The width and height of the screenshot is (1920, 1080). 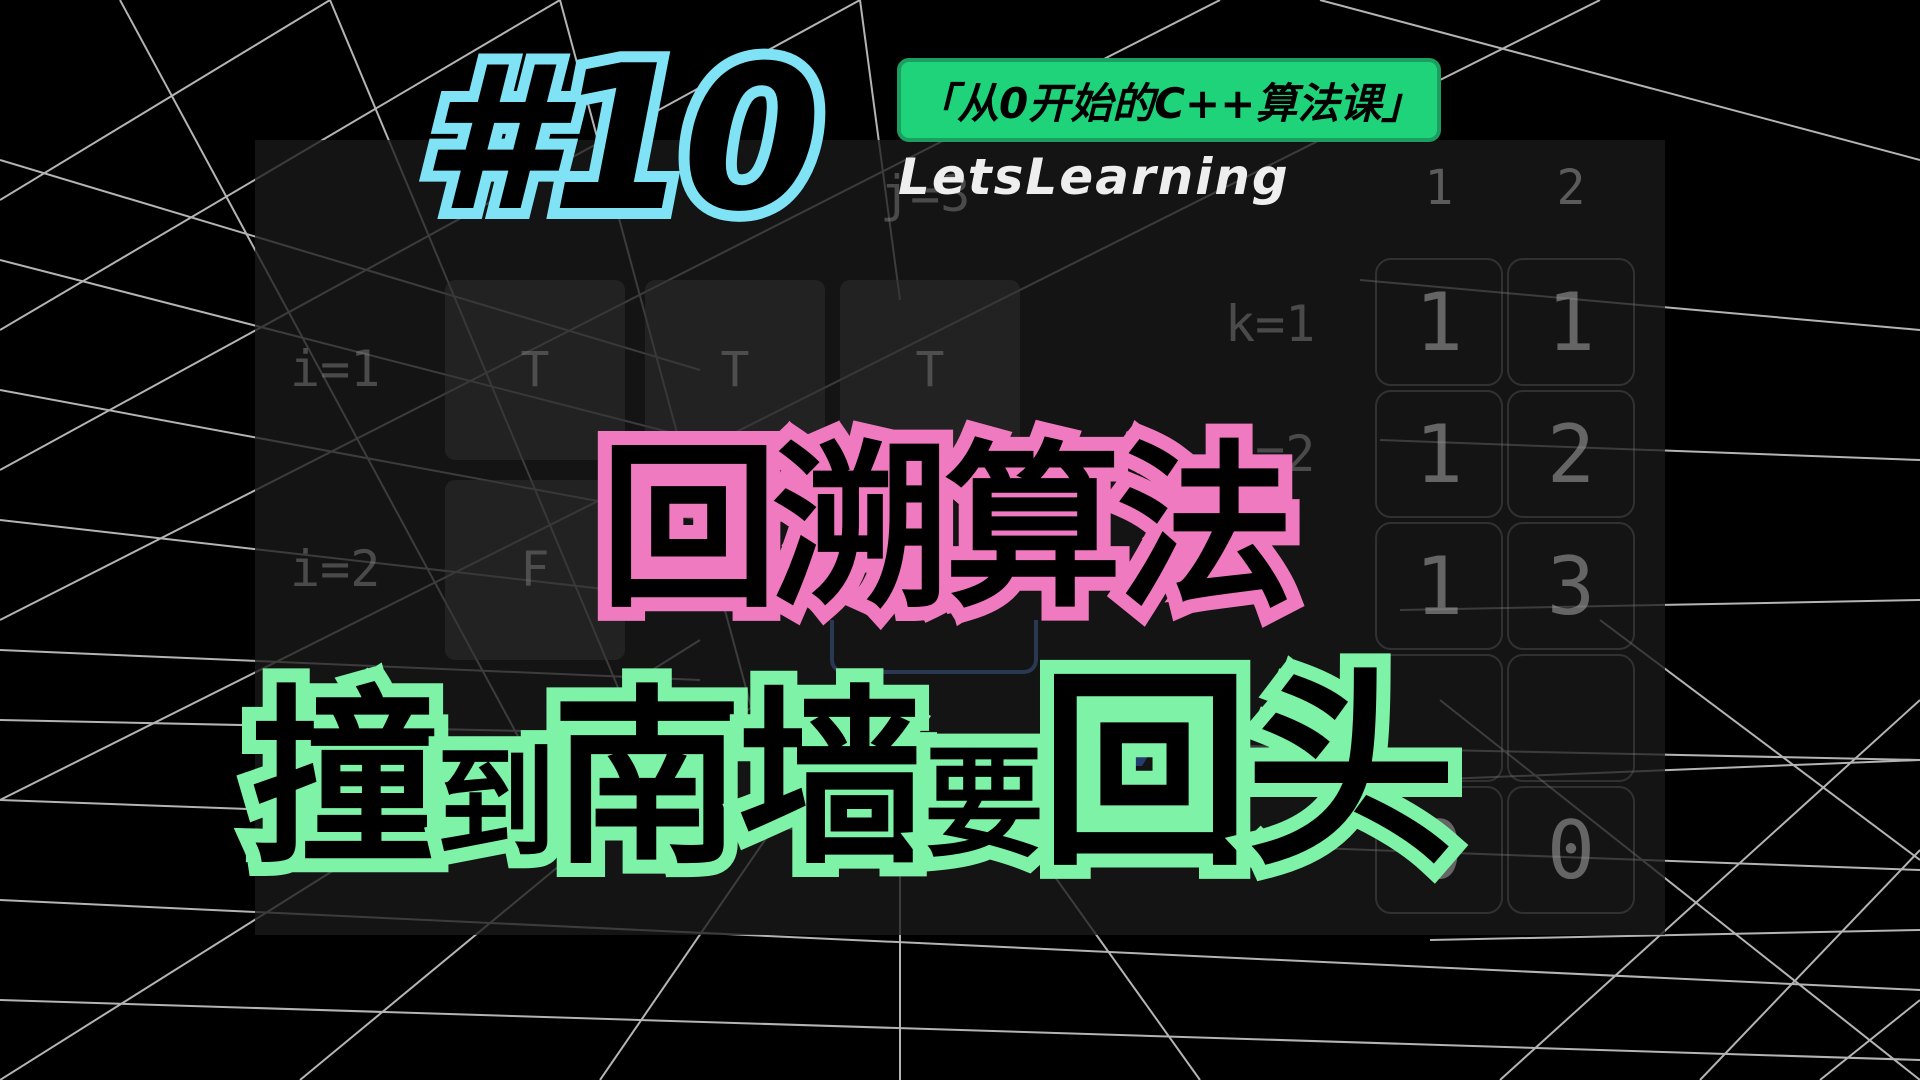 I want to click on title-char: 头, so click(x=1351, y=772).